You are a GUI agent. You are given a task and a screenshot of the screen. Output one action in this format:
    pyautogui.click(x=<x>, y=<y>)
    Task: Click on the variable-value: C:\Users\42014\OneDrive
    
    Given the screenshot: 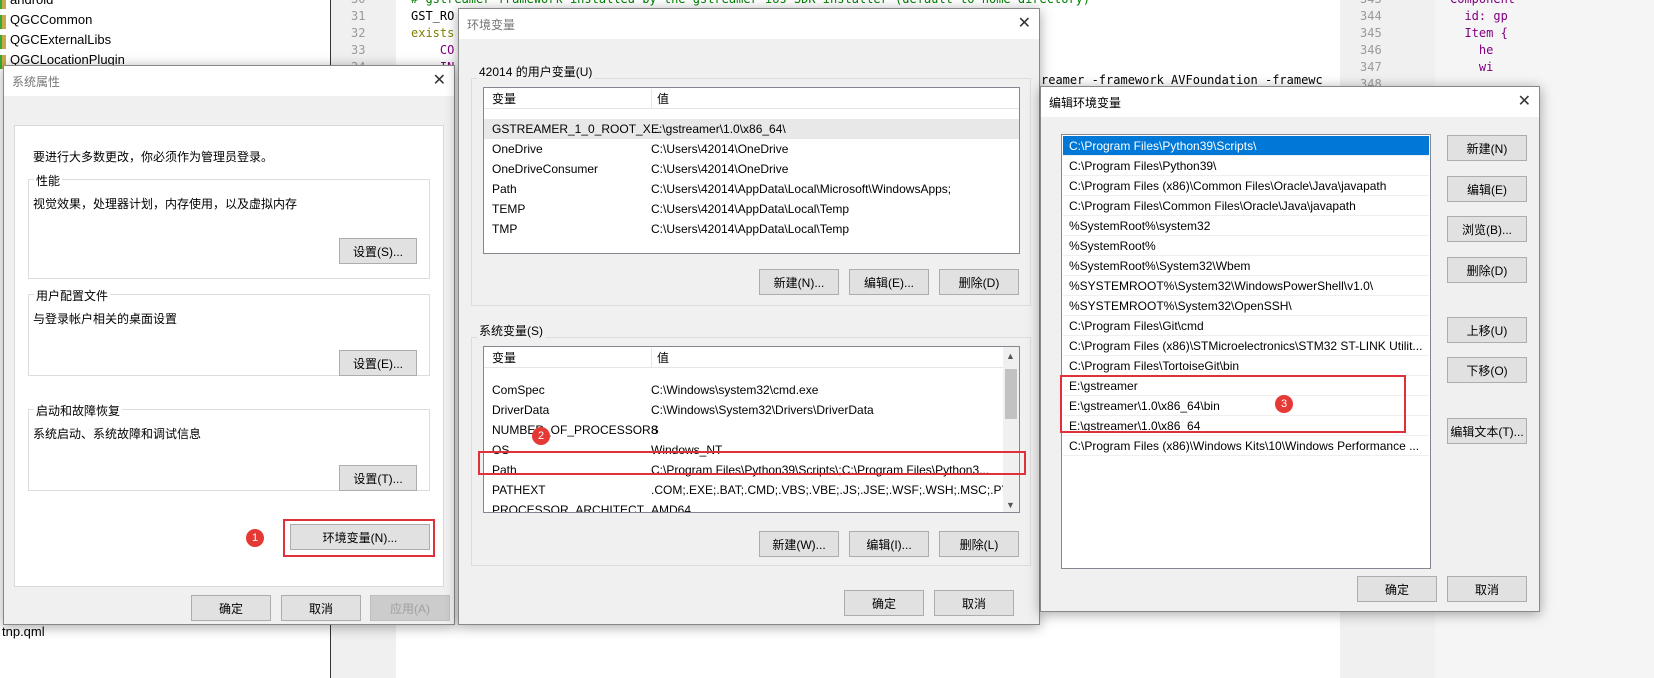 What is the action you would take?
    pyautogui.click(x=720, y=169)
    